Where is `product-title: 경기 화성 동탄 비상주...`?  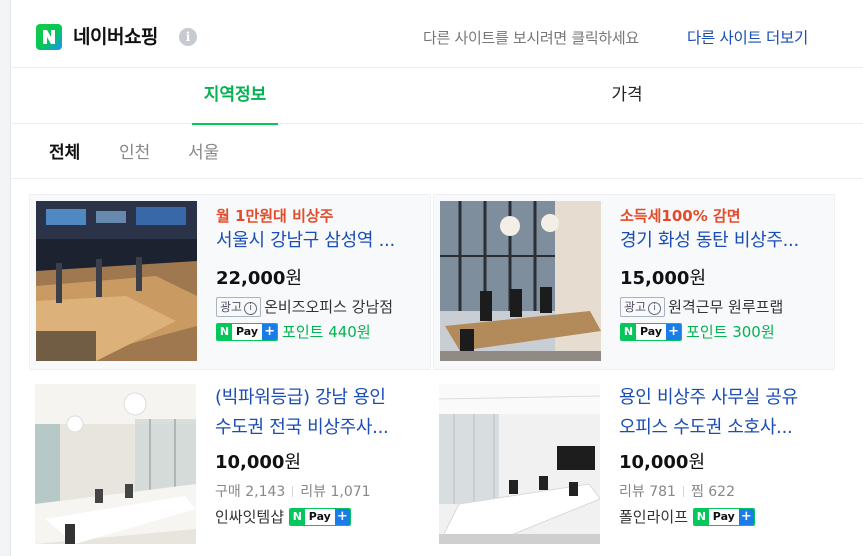
product-title: 경기 화성 동탄 비상주... is located at coordinates (725, 241).